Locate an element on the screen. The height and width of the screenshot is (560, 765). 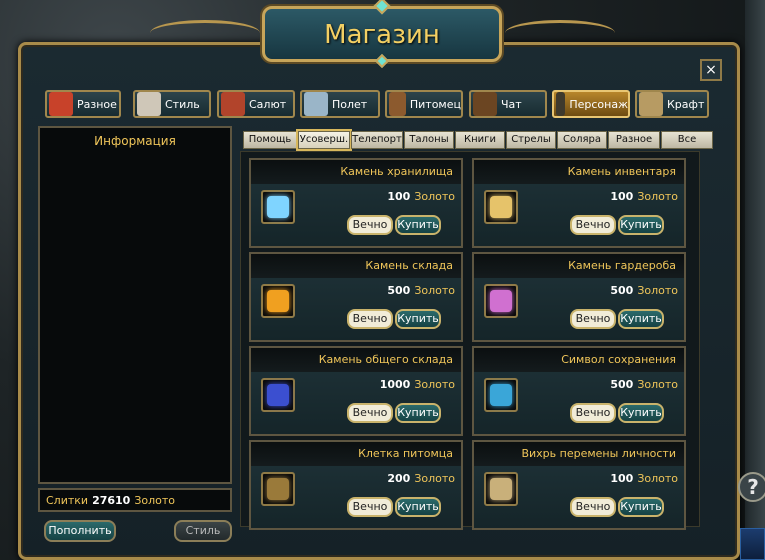
save-symbol-icon is located at coordinates (501, 395).